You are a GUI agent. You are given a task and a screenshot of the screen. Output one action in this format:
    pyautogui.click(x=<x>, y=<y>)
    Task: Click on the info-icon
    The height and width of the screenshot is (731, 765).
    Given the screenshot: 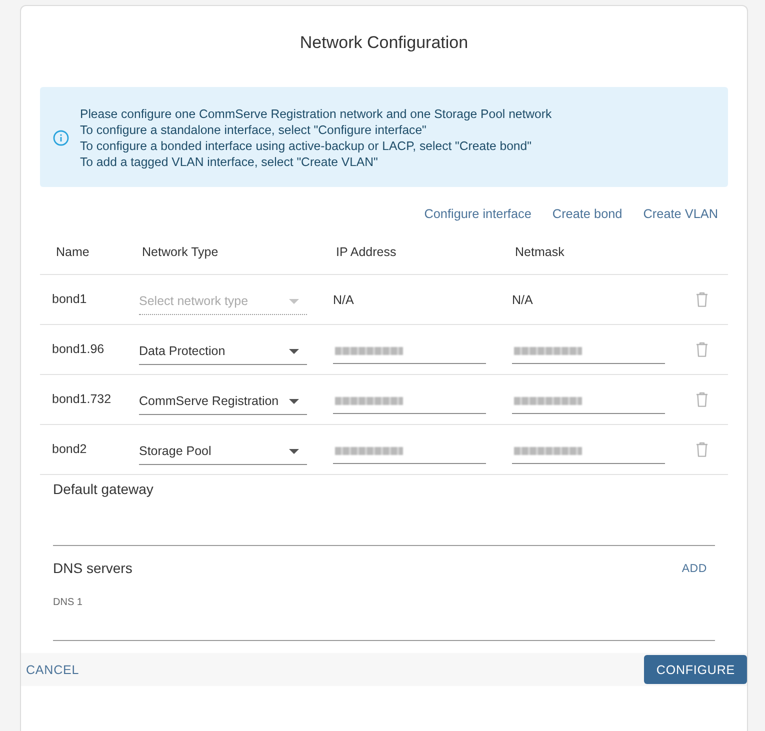 What is the action you would take?
    pyautogui.click(x=61, y=138)
    